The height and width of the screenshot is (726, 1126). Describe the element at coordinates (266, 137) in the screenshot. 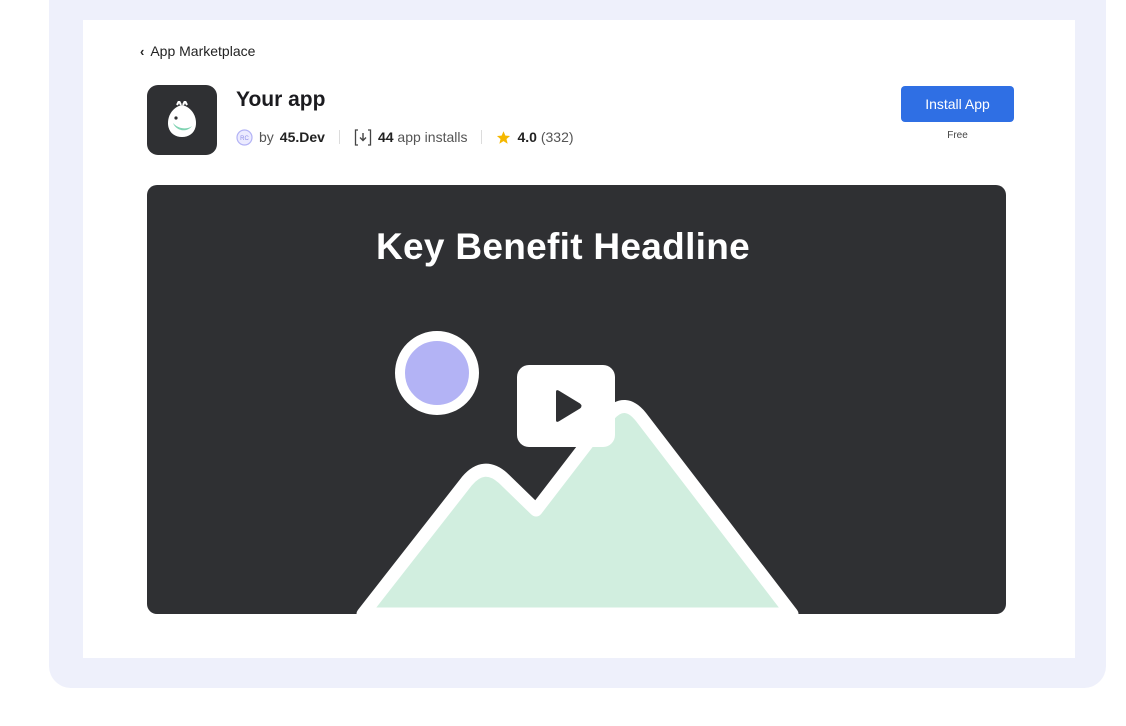

I see `developer-prefix: by` at that location.